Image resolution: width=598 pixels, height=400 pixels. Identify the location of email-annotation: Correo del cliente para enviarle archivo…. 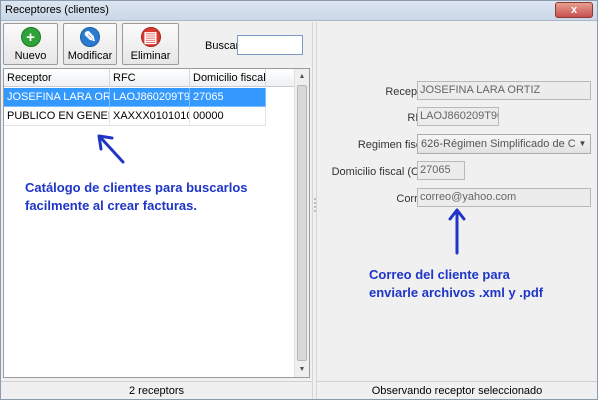
(456, 284).